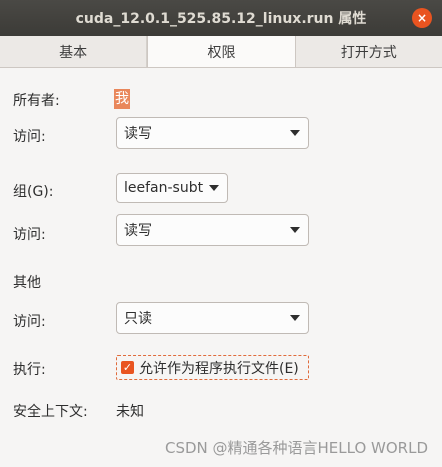 Image resolution: width=442 pixels, height=467 pixels. Describe the element at coordinates (138, 319) in the screenshot. I see `others-access-value: 只读` at that location.